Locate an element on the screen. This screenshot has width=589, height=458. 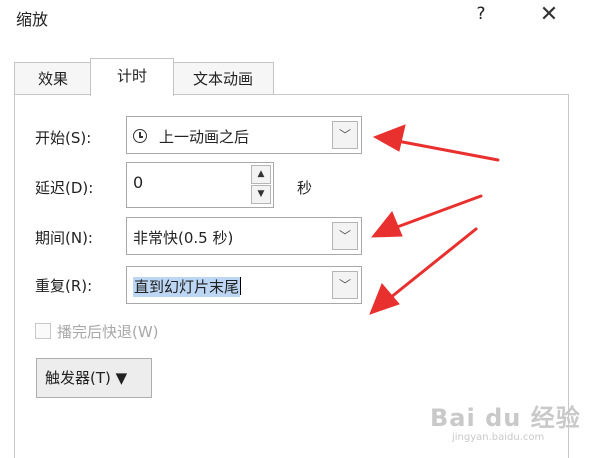
repeat-label: 重复(R): is located at coordinates (64, 286).